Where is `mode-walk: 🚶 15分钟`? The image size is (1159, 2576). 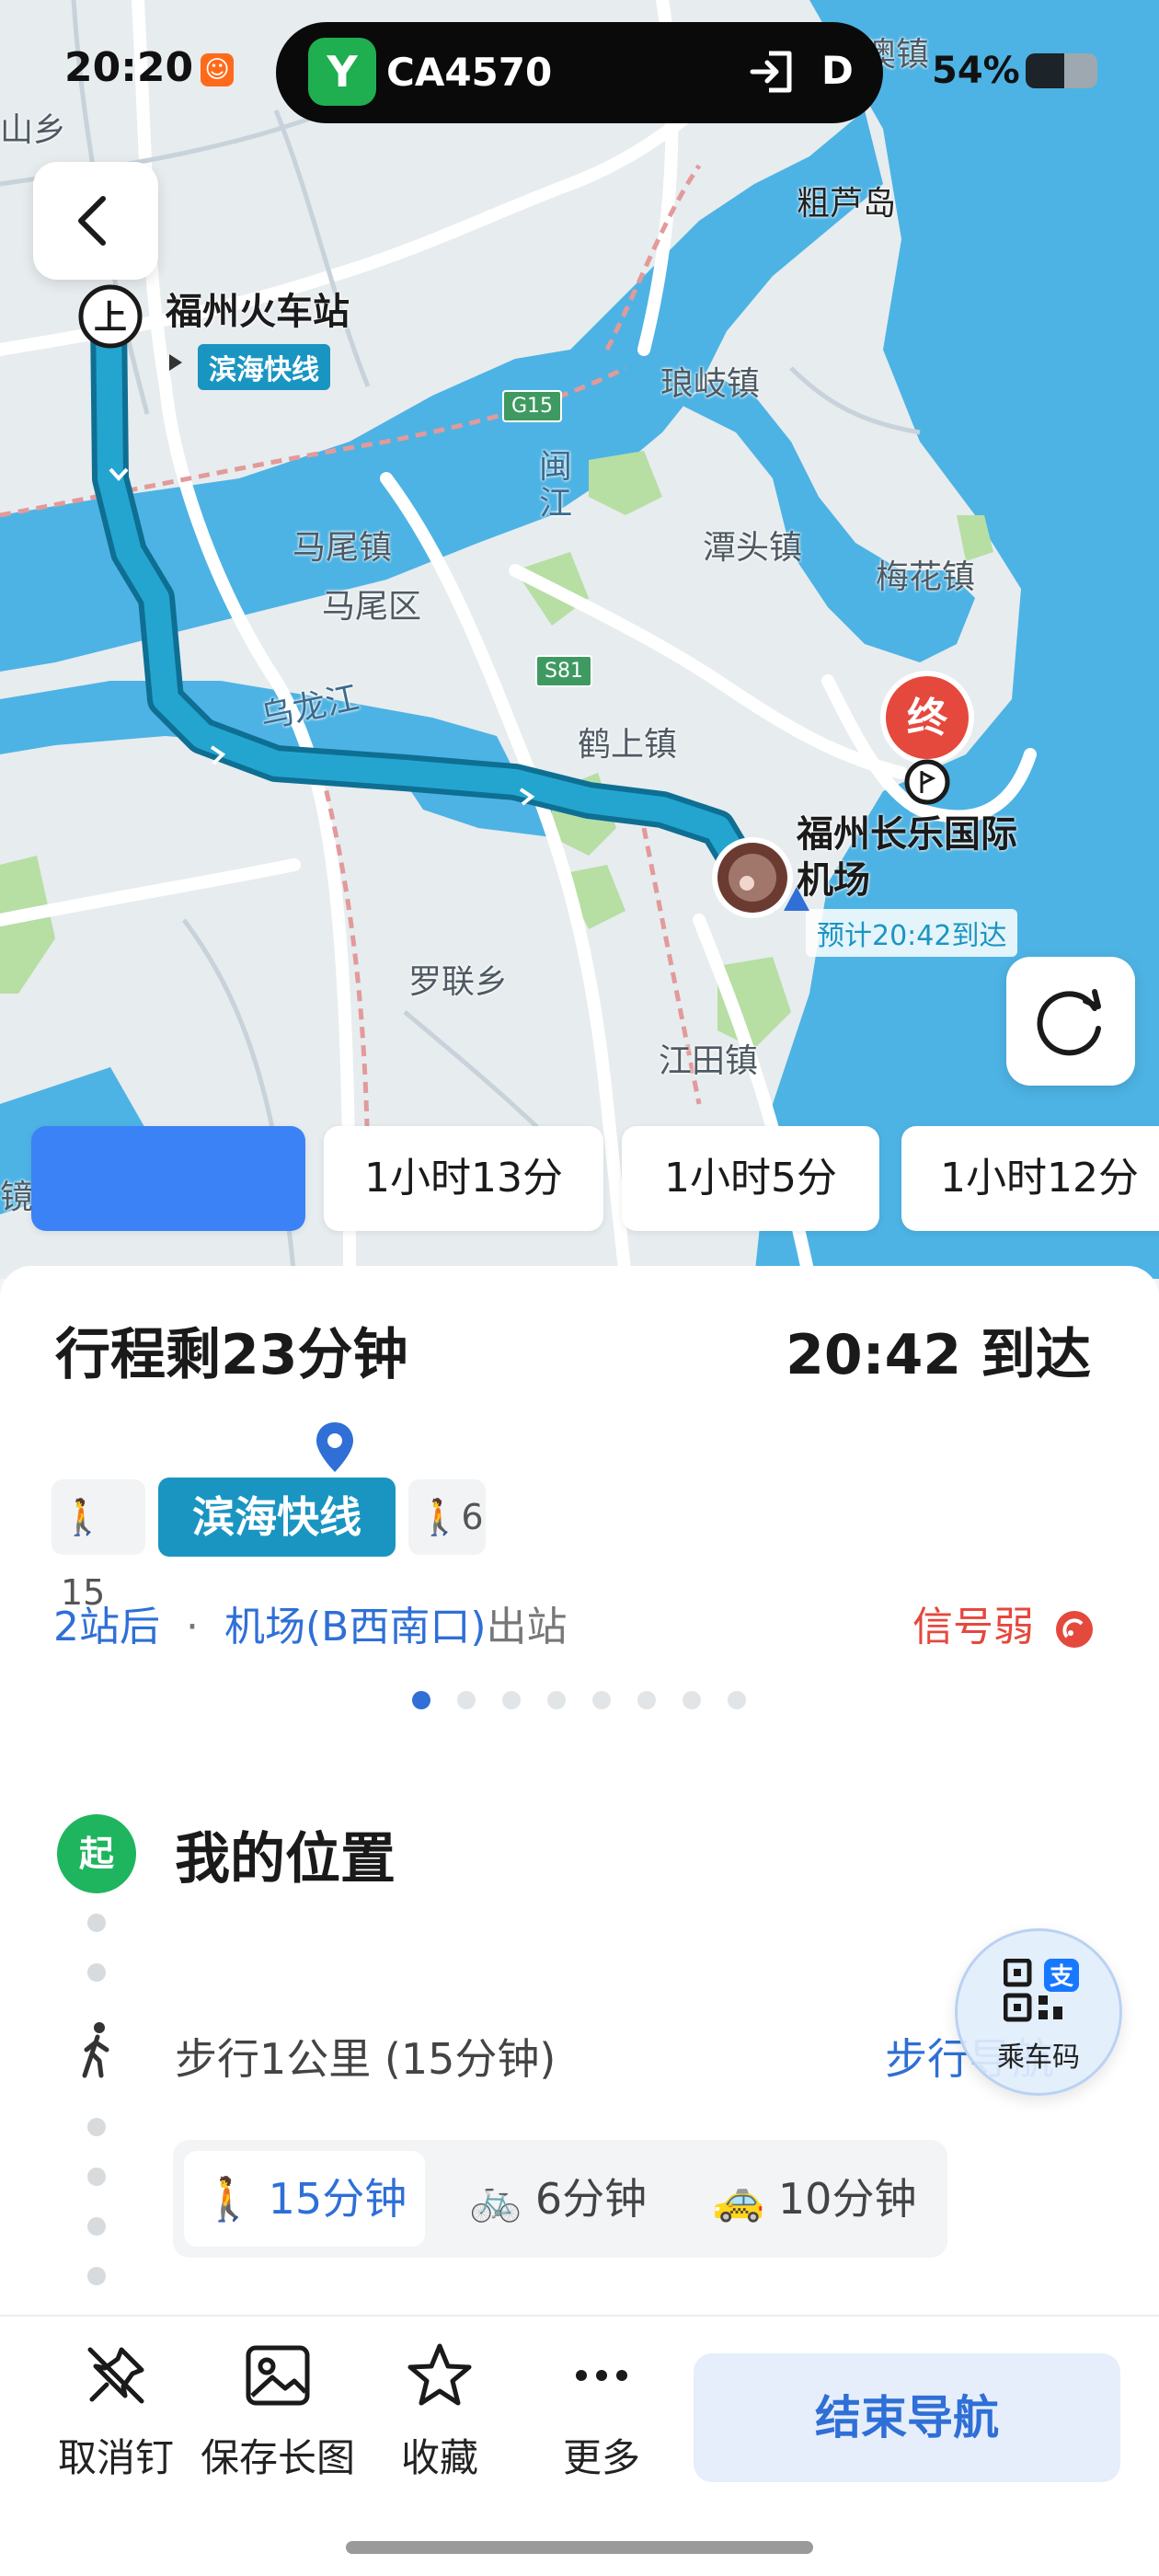
mode-walk: 🚶 15分钟 is located at coordinates (304, 2199).